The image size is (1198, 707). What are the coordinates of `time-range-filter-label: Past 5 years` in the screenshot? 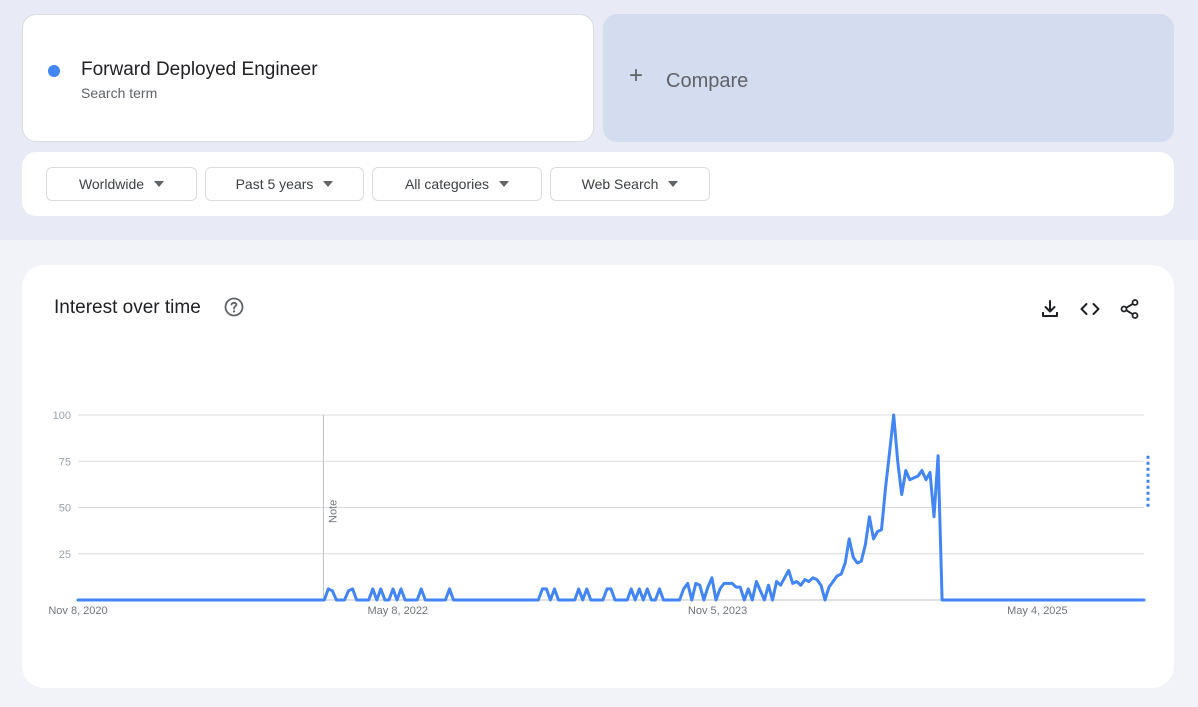 It's located at (274, 184).